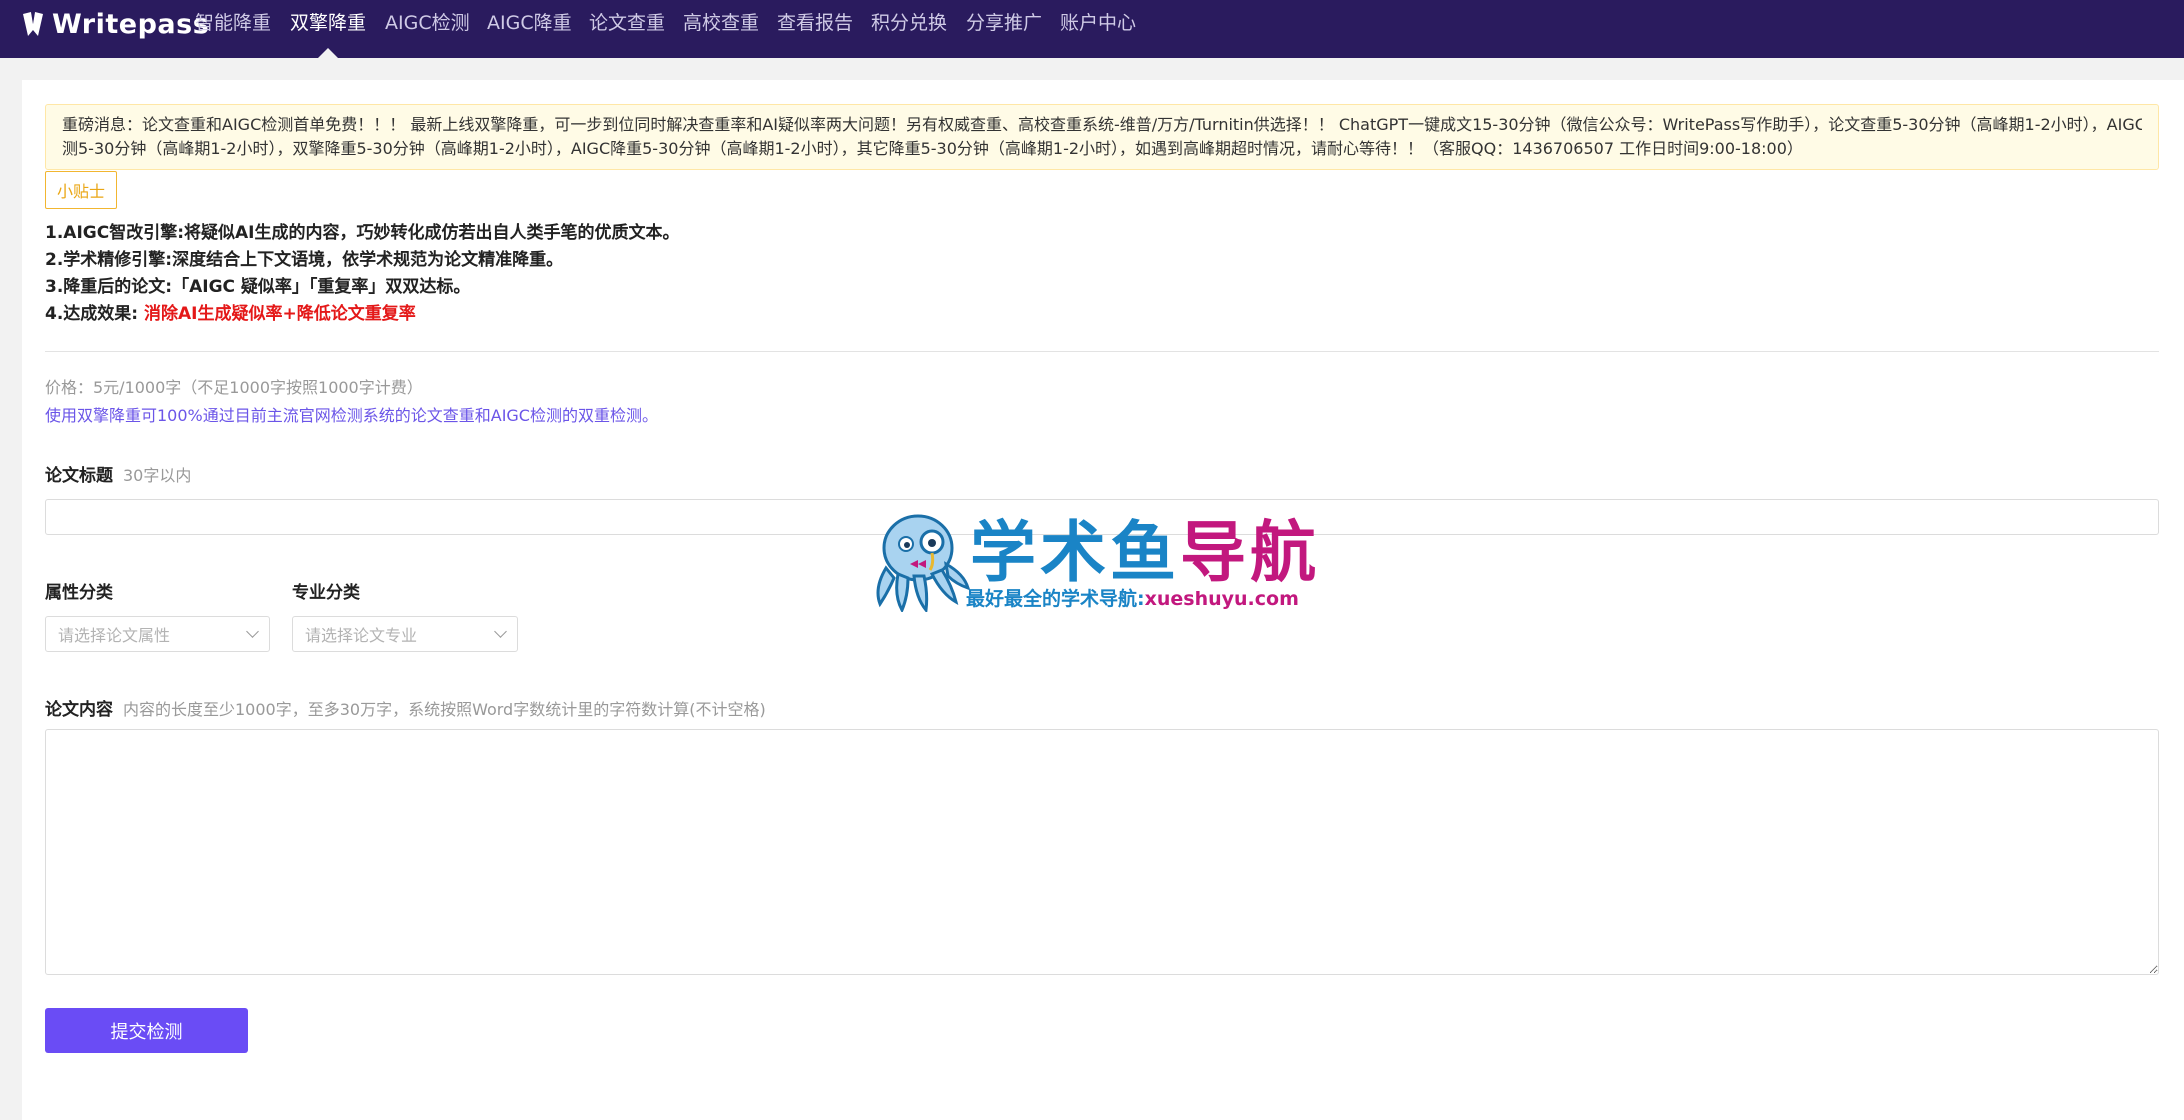  Describe the element at coordinates (1250, 552) in the screenshot. I see `watermark-title-part2: 导航` at that location.